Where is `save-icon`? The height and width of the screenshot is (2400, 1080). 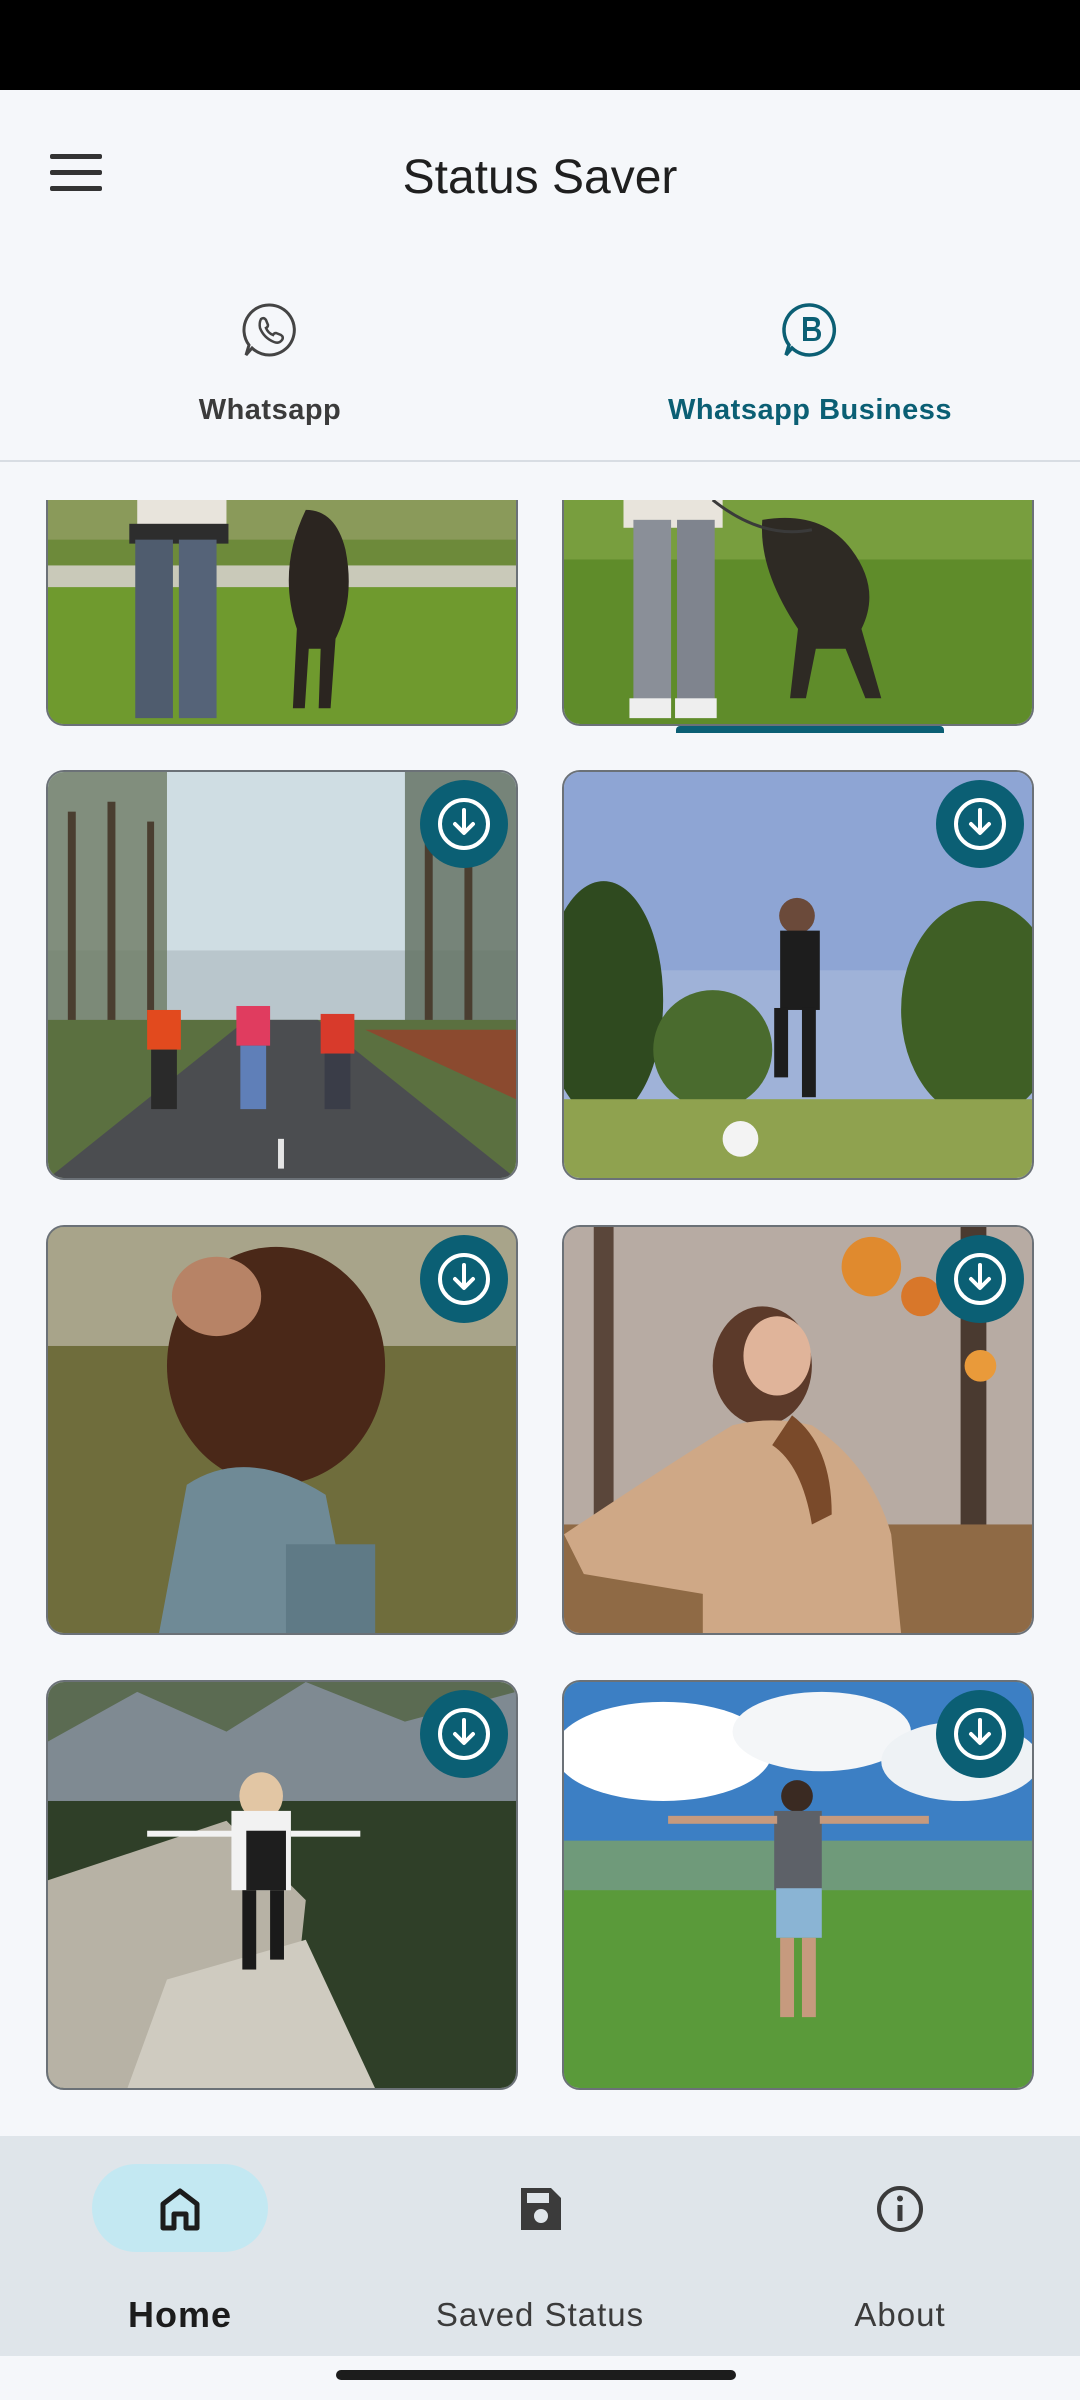
save-icon is located at coordinates (541, 2209).